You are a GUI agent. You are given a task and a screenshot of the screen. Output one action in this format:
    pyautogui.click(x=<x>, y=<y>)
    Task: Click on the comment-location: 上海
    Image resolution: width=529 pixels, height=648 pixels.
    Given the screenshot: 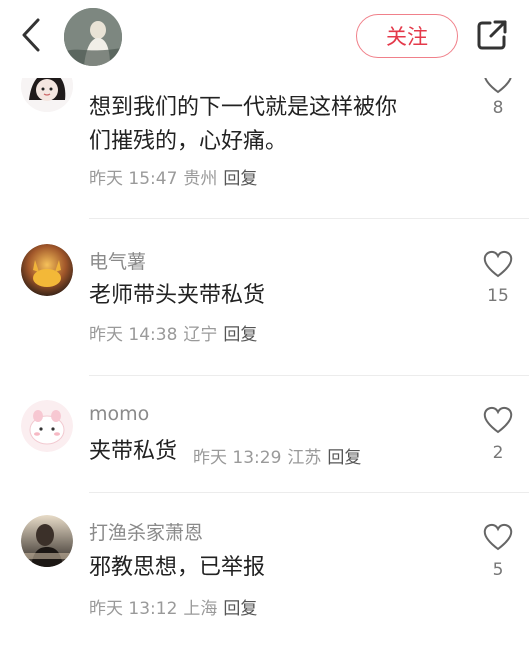 What is the action you would take?
    pyautogui.click(x=200, y=609)
    